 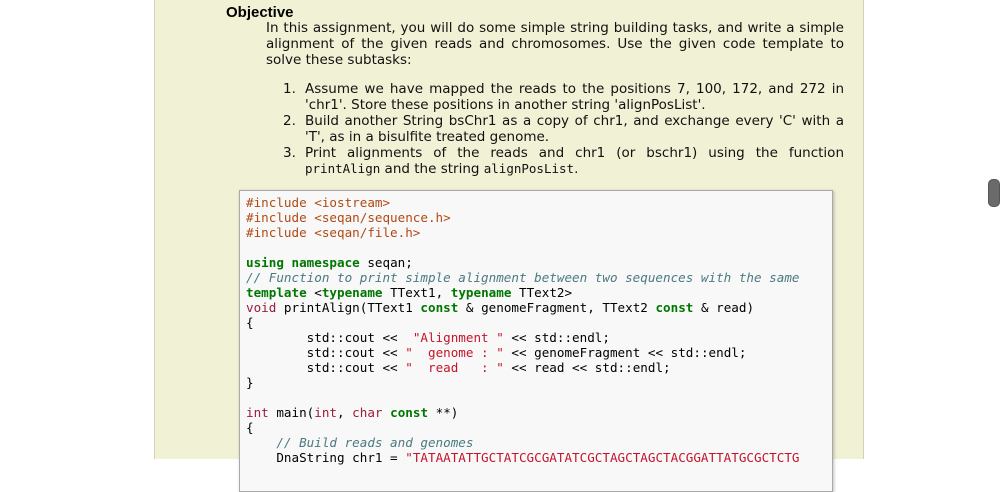 I want to click on code-text: & genomeFragment, TText2, so click(x=557, y=307).